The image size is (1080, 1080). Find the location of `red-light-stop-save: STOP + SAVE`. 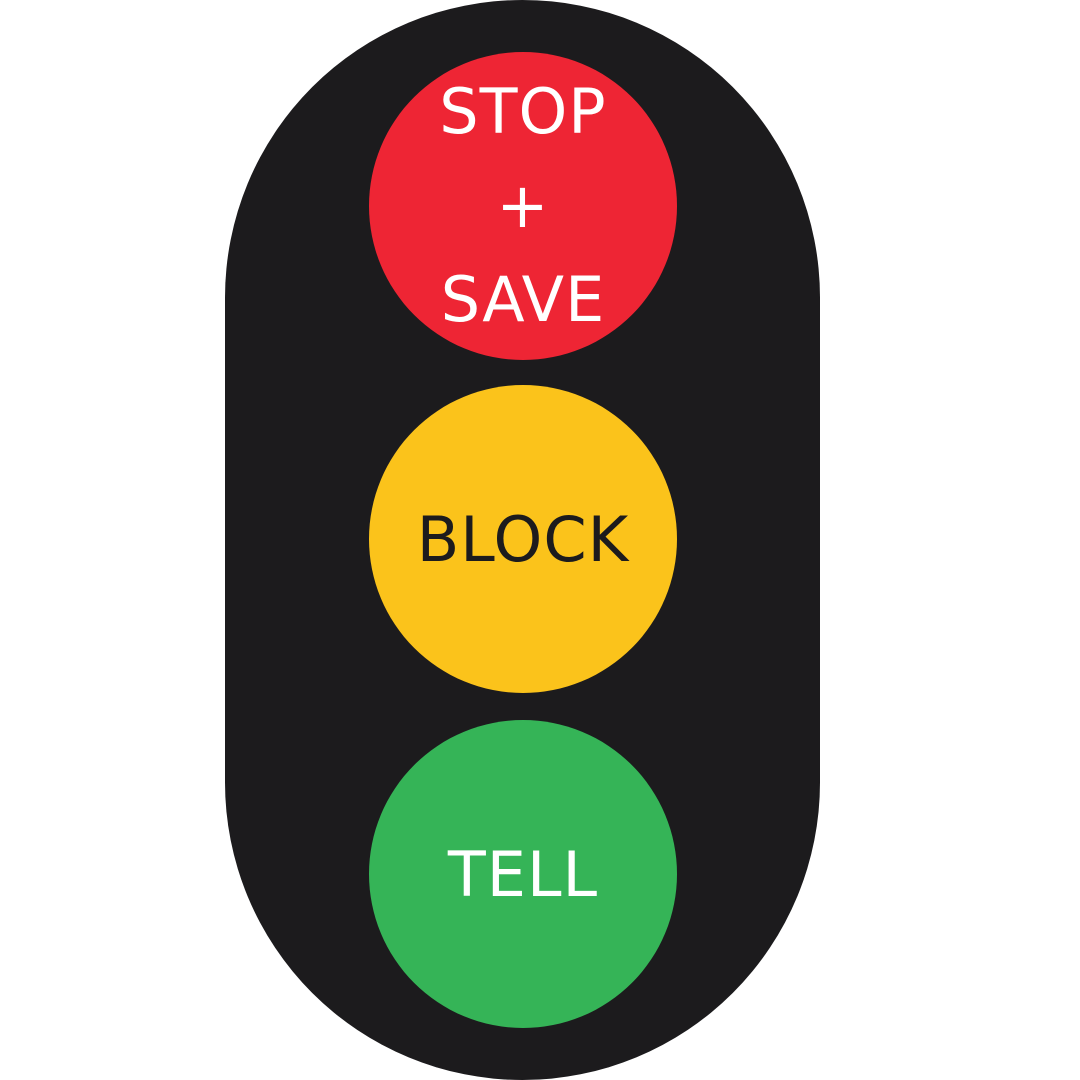

red-light-stop-save: STOP + SAVE is located at coordinates (523, 206).